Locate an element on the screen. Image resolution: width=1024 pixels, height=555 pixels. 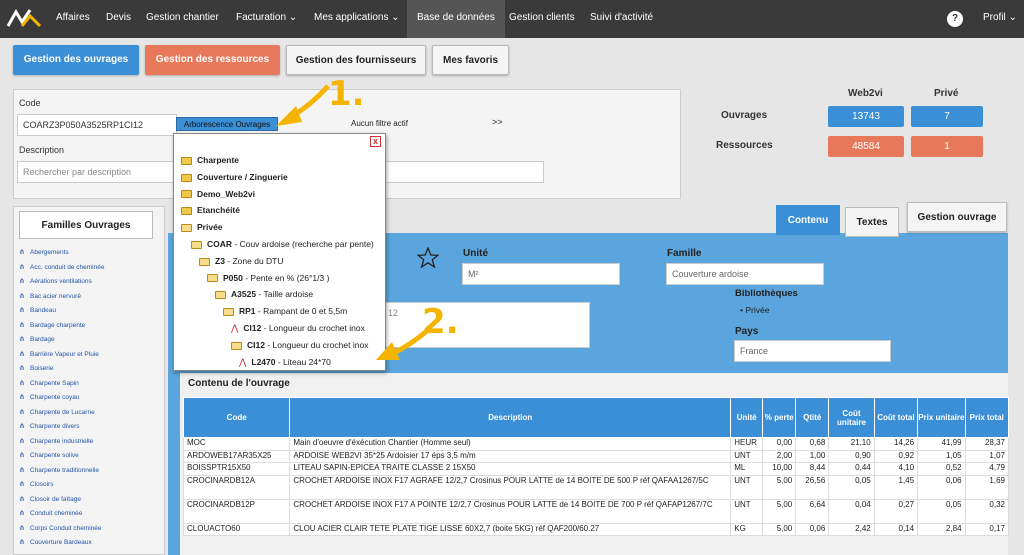
col-cout-total: Coût total is located at coordinates (896, 417).